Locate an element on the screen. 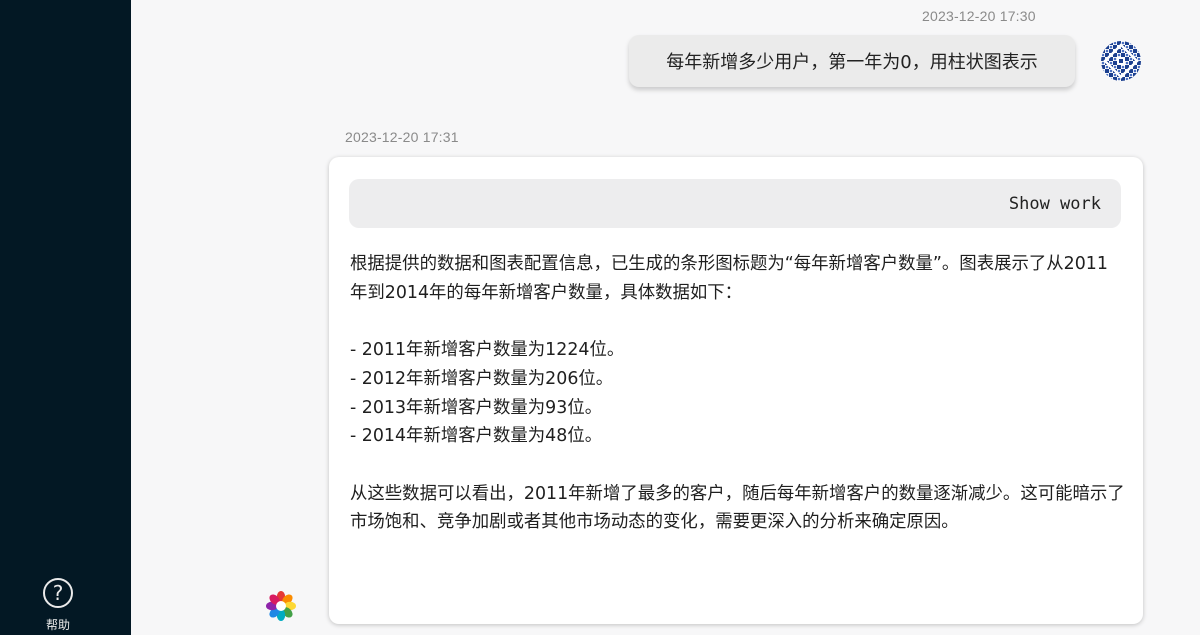 This screenshot has width=1200, height=635. help-button: ? 帮助 is located at coordinates (58, 605).